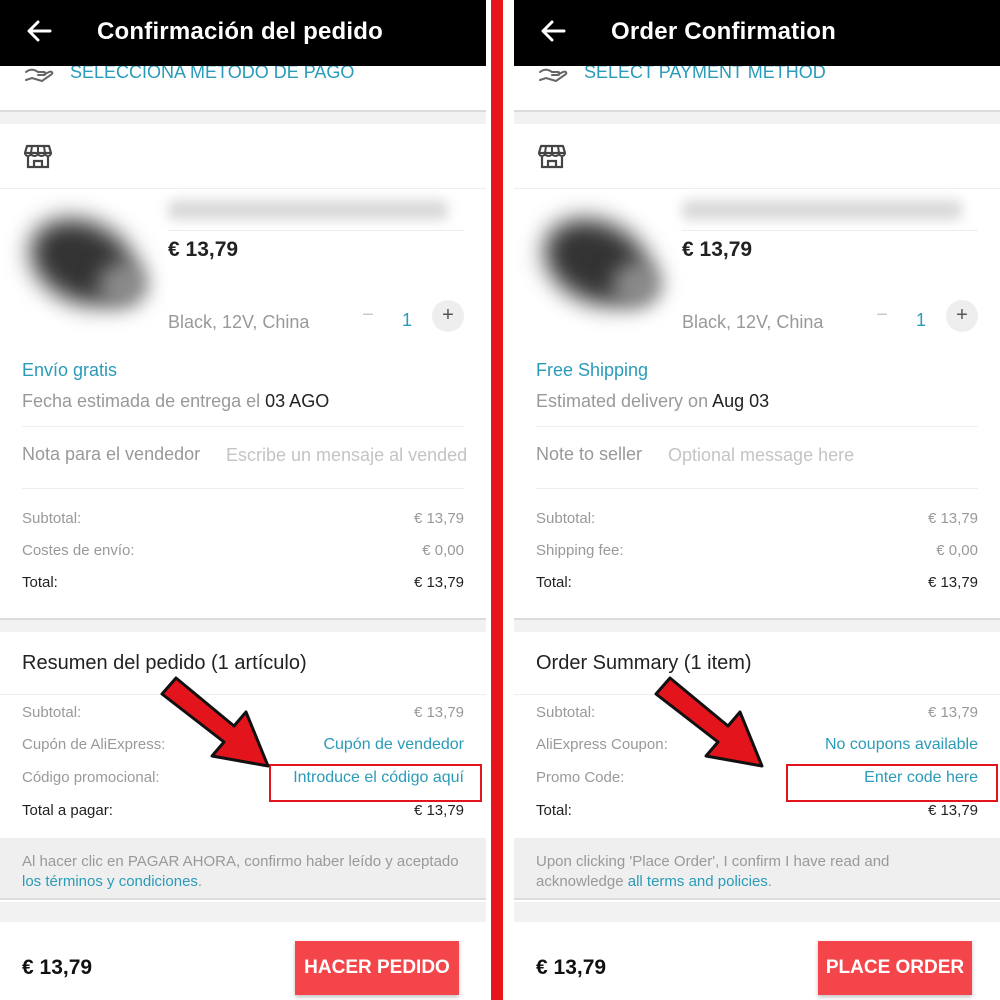  I want to click on coupon-link: Cupón de vendedor, so click(393, 745).